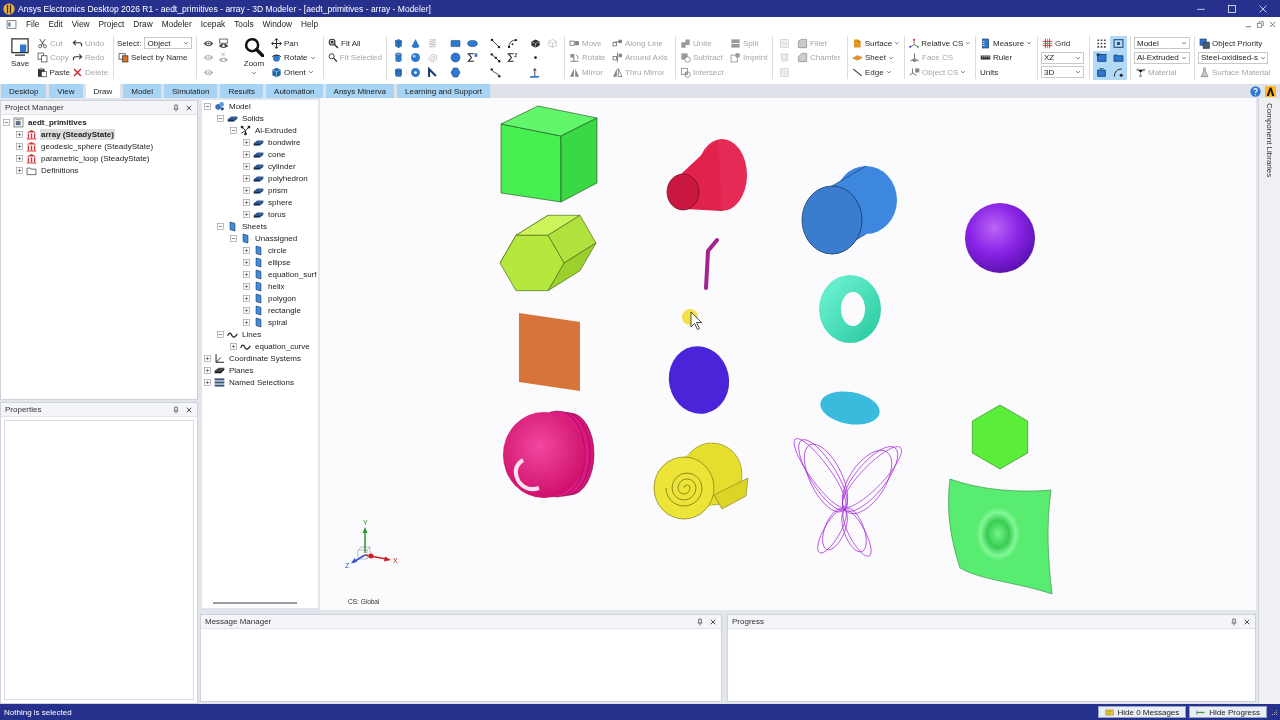 The width and height of the screenshot is (1280, 720). What do you see at coordinates (282, 298) in the screenshot?
I see `tree-item: polygon` at bounding box center [282, 298].